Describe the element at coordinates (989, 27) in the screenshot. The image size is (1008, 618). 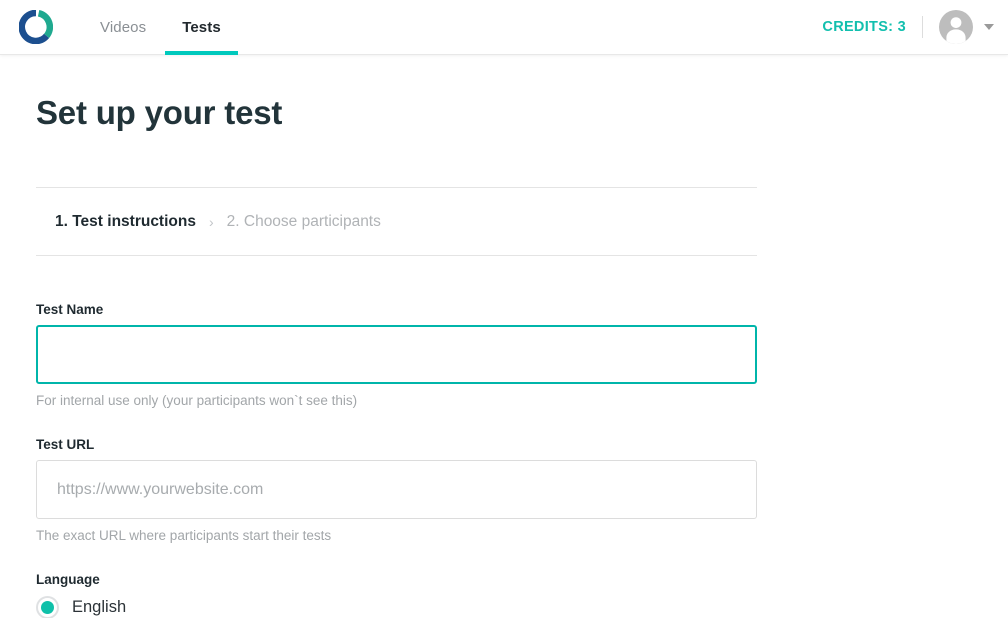
I see `chevron-down-icon` at that location.